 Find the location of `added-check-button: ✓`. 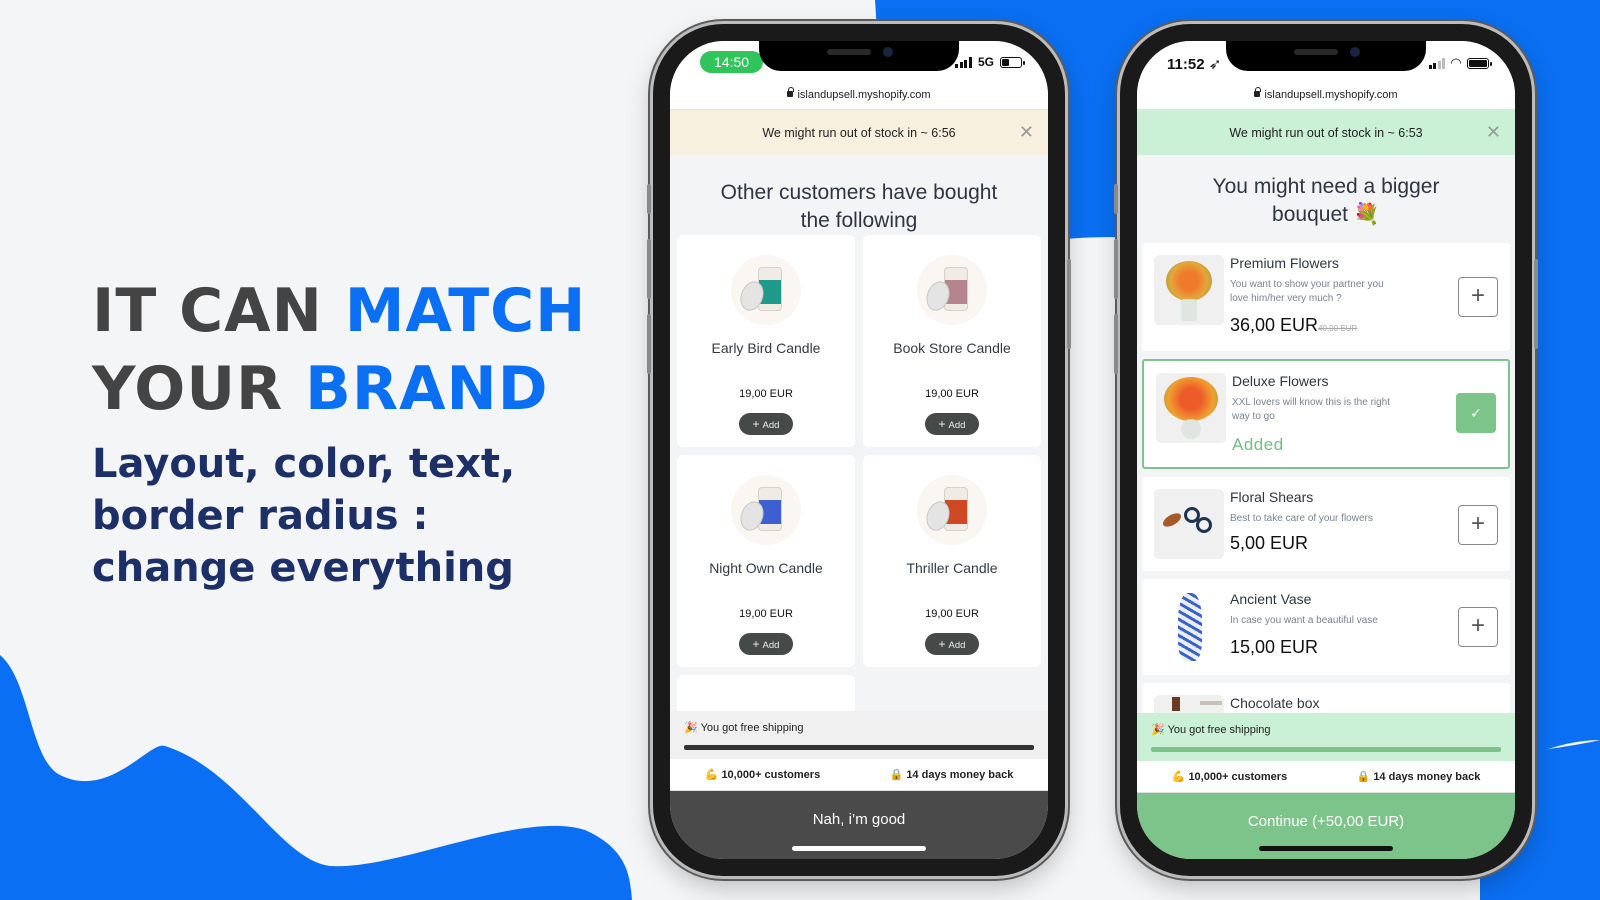

added-check-button: ✓ is located at coordinates (1476, 413).